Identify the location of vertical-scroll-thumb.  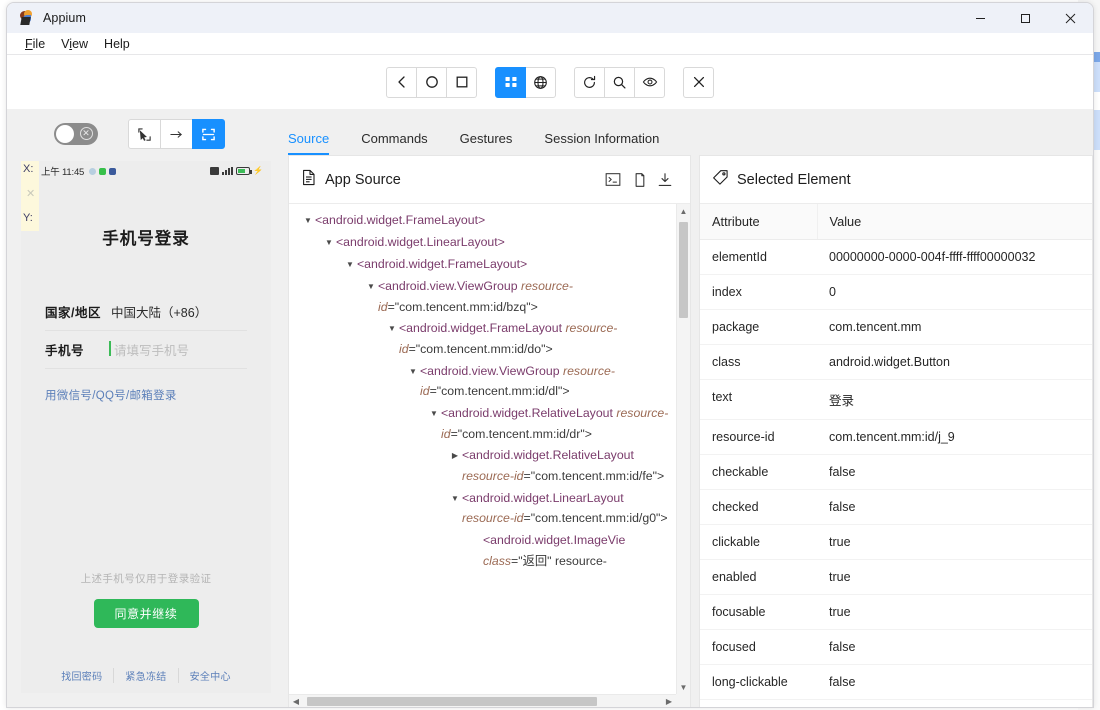
(683, 270).